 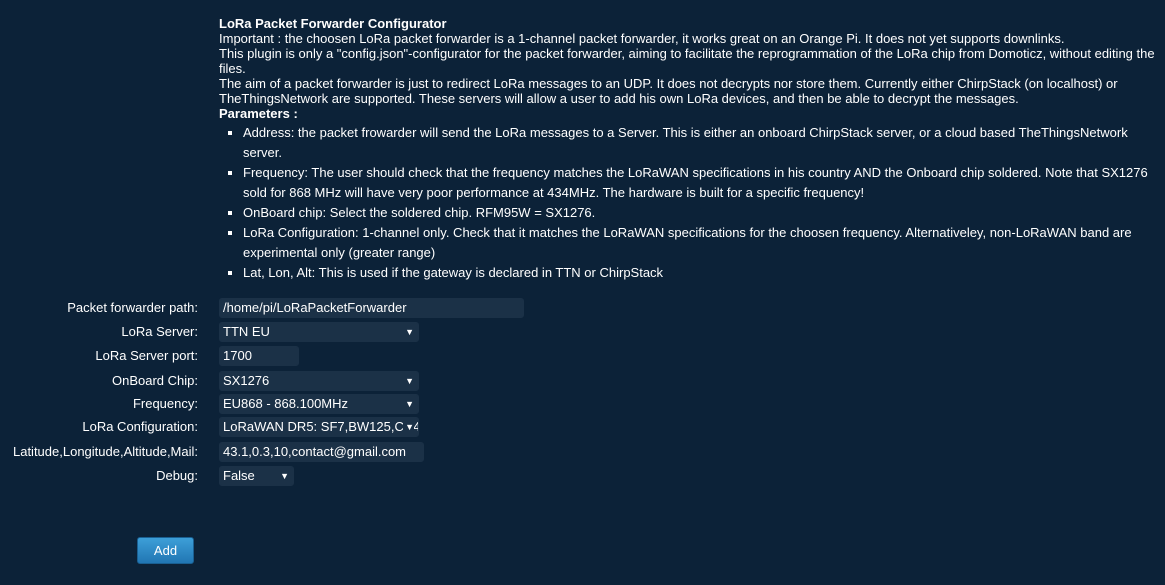 What do you see at coordinates (333, 23) in the screenshot?
I see `plugin-title: LoRa Packet Forwarder Configurator` at bounding box center [333, 23].